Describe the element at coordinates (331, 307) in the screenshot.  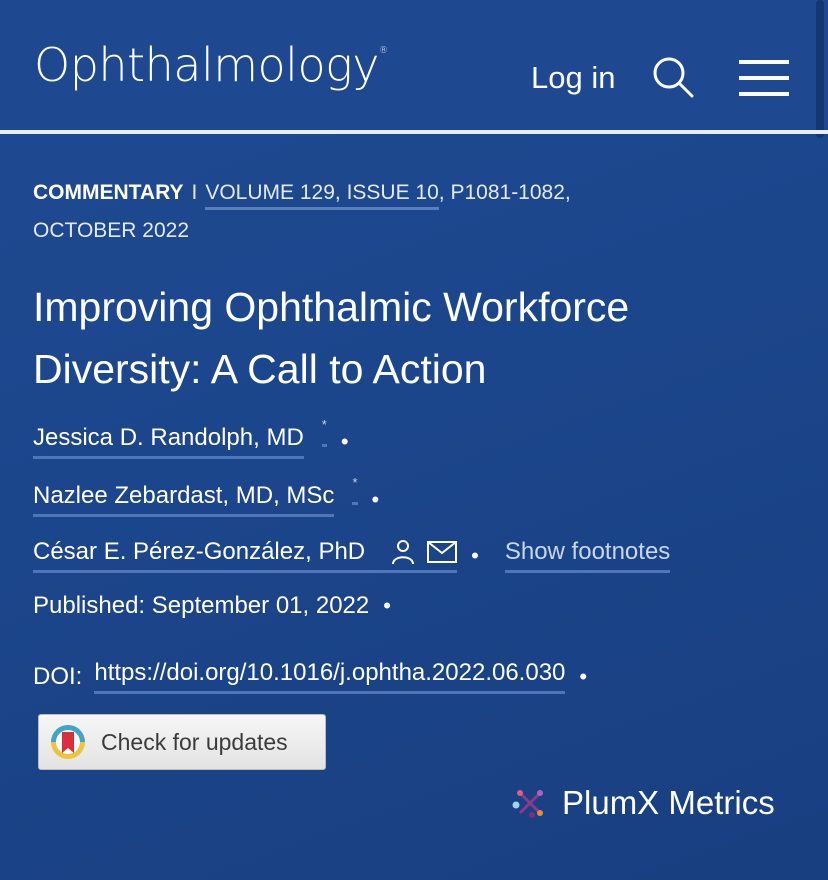
I see `title-line-1: Improving Ophthalmic Workforce` at that location.